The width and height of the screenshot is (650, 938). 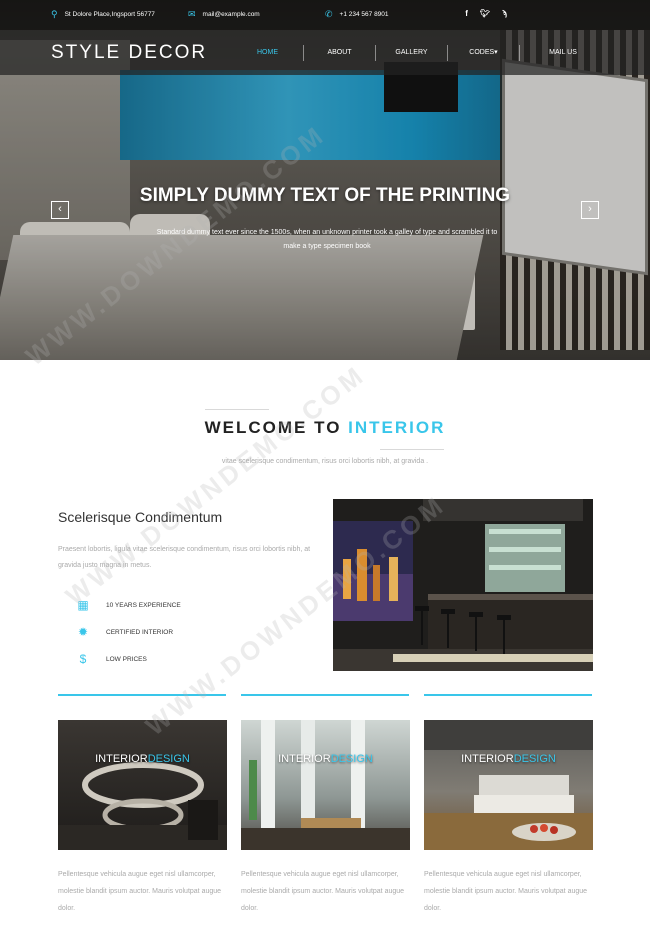 What do you see at coordinates (83, 659) in the screenshot?
I see `dollar-icon: $` at bounding box center [83, 659].